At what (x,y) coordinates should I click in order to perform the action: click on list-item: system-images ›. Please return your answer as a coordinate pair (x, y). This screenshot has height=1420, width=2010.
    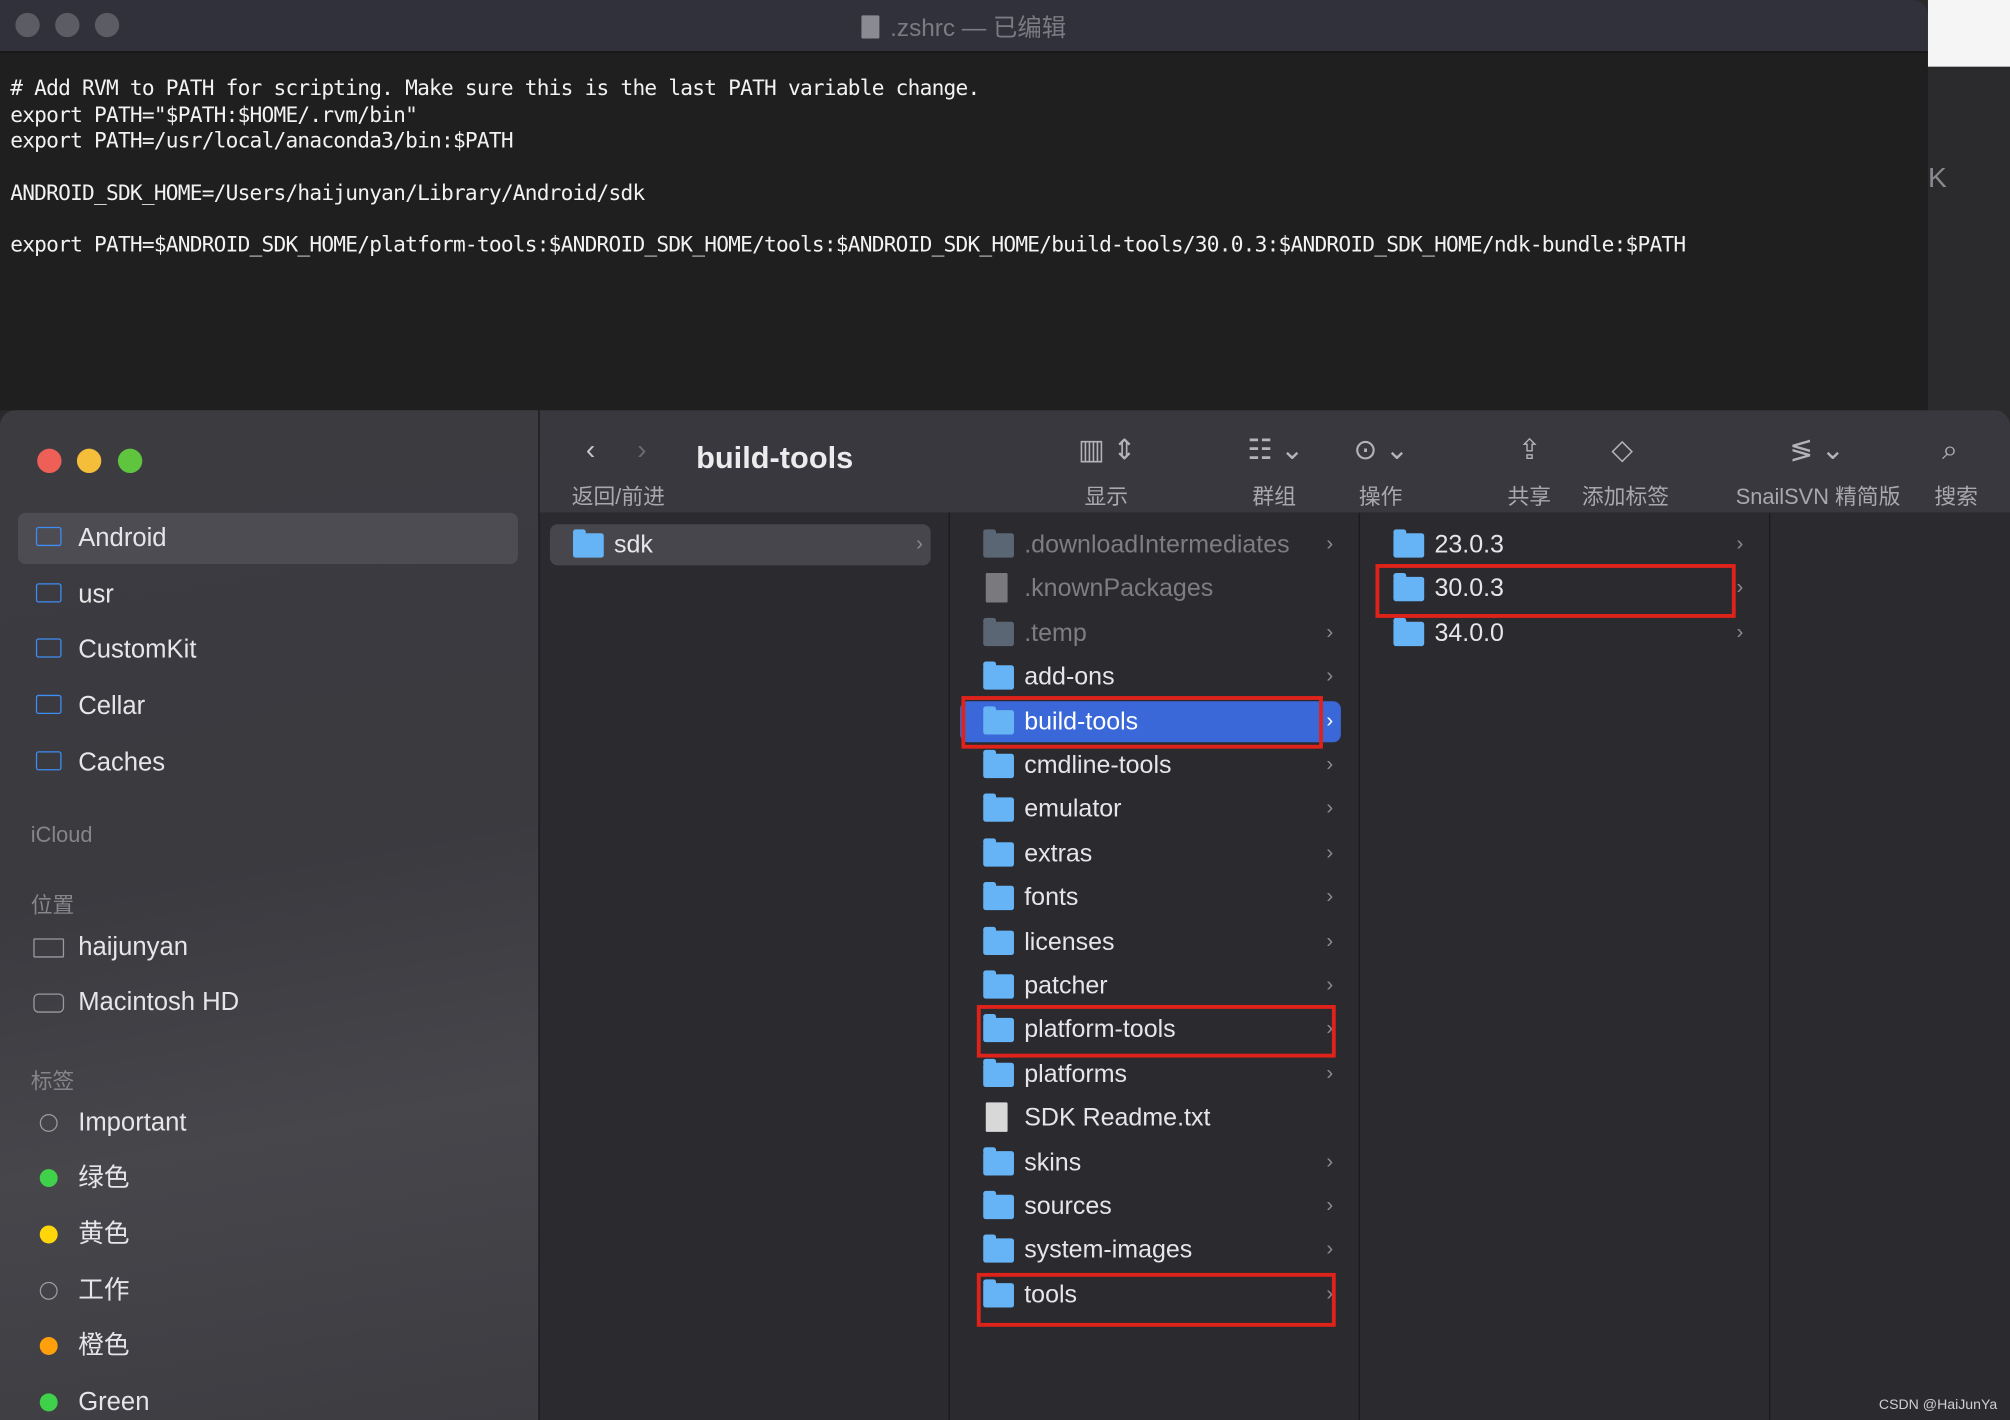
    Looking at the image, I should click on (1150, 1250).